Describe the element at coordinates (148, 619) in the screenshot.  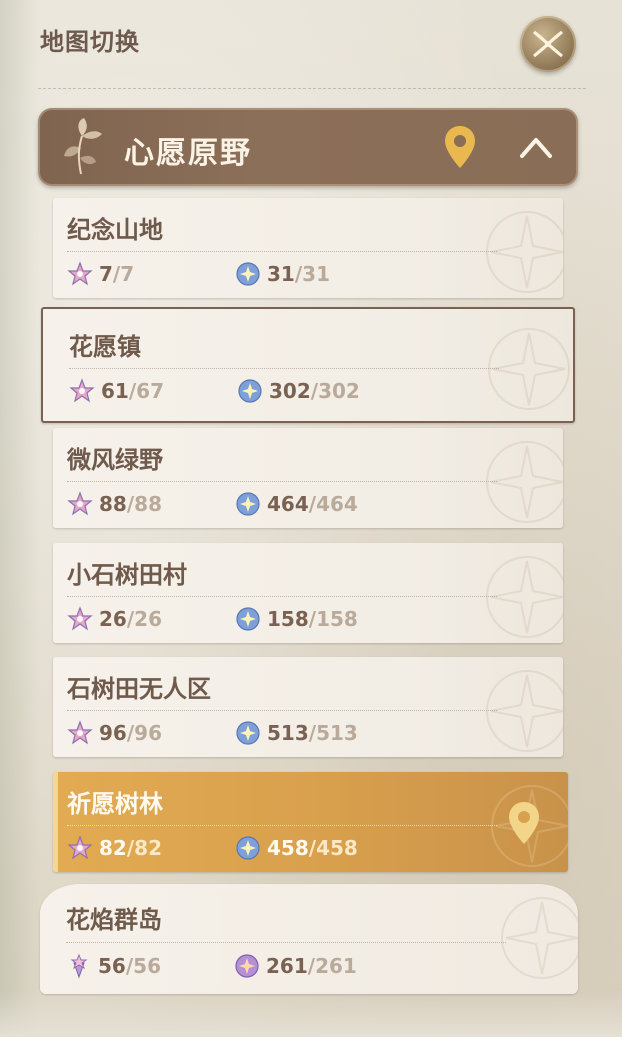
I see `stat-total: 26` at that location.